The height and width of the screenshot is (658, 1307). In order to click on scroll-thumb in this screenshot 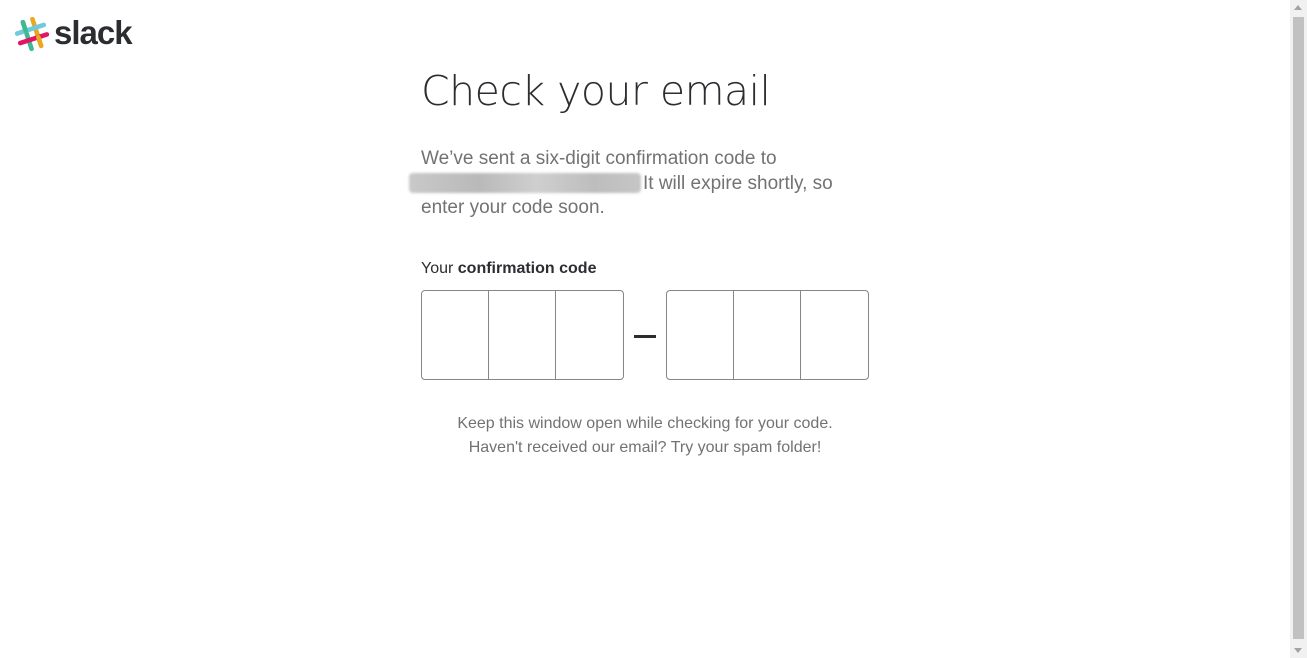, I will do `click(1298, 328)`.